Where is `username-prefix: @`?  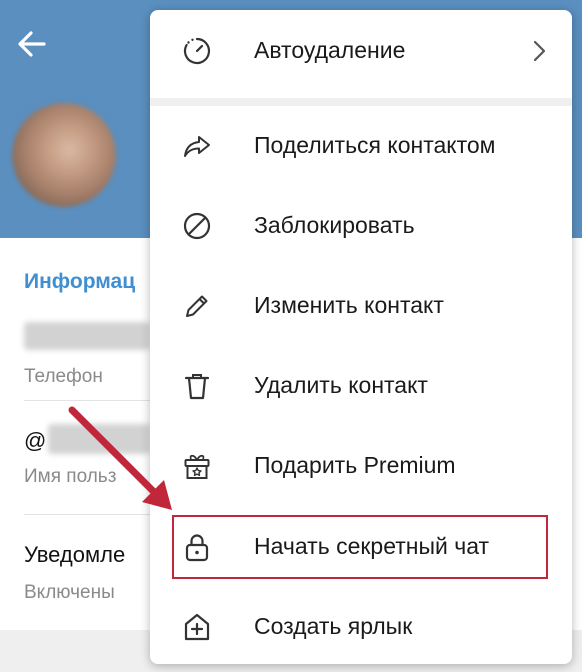
username-prefix: @ is located at coordinates (35, 440).